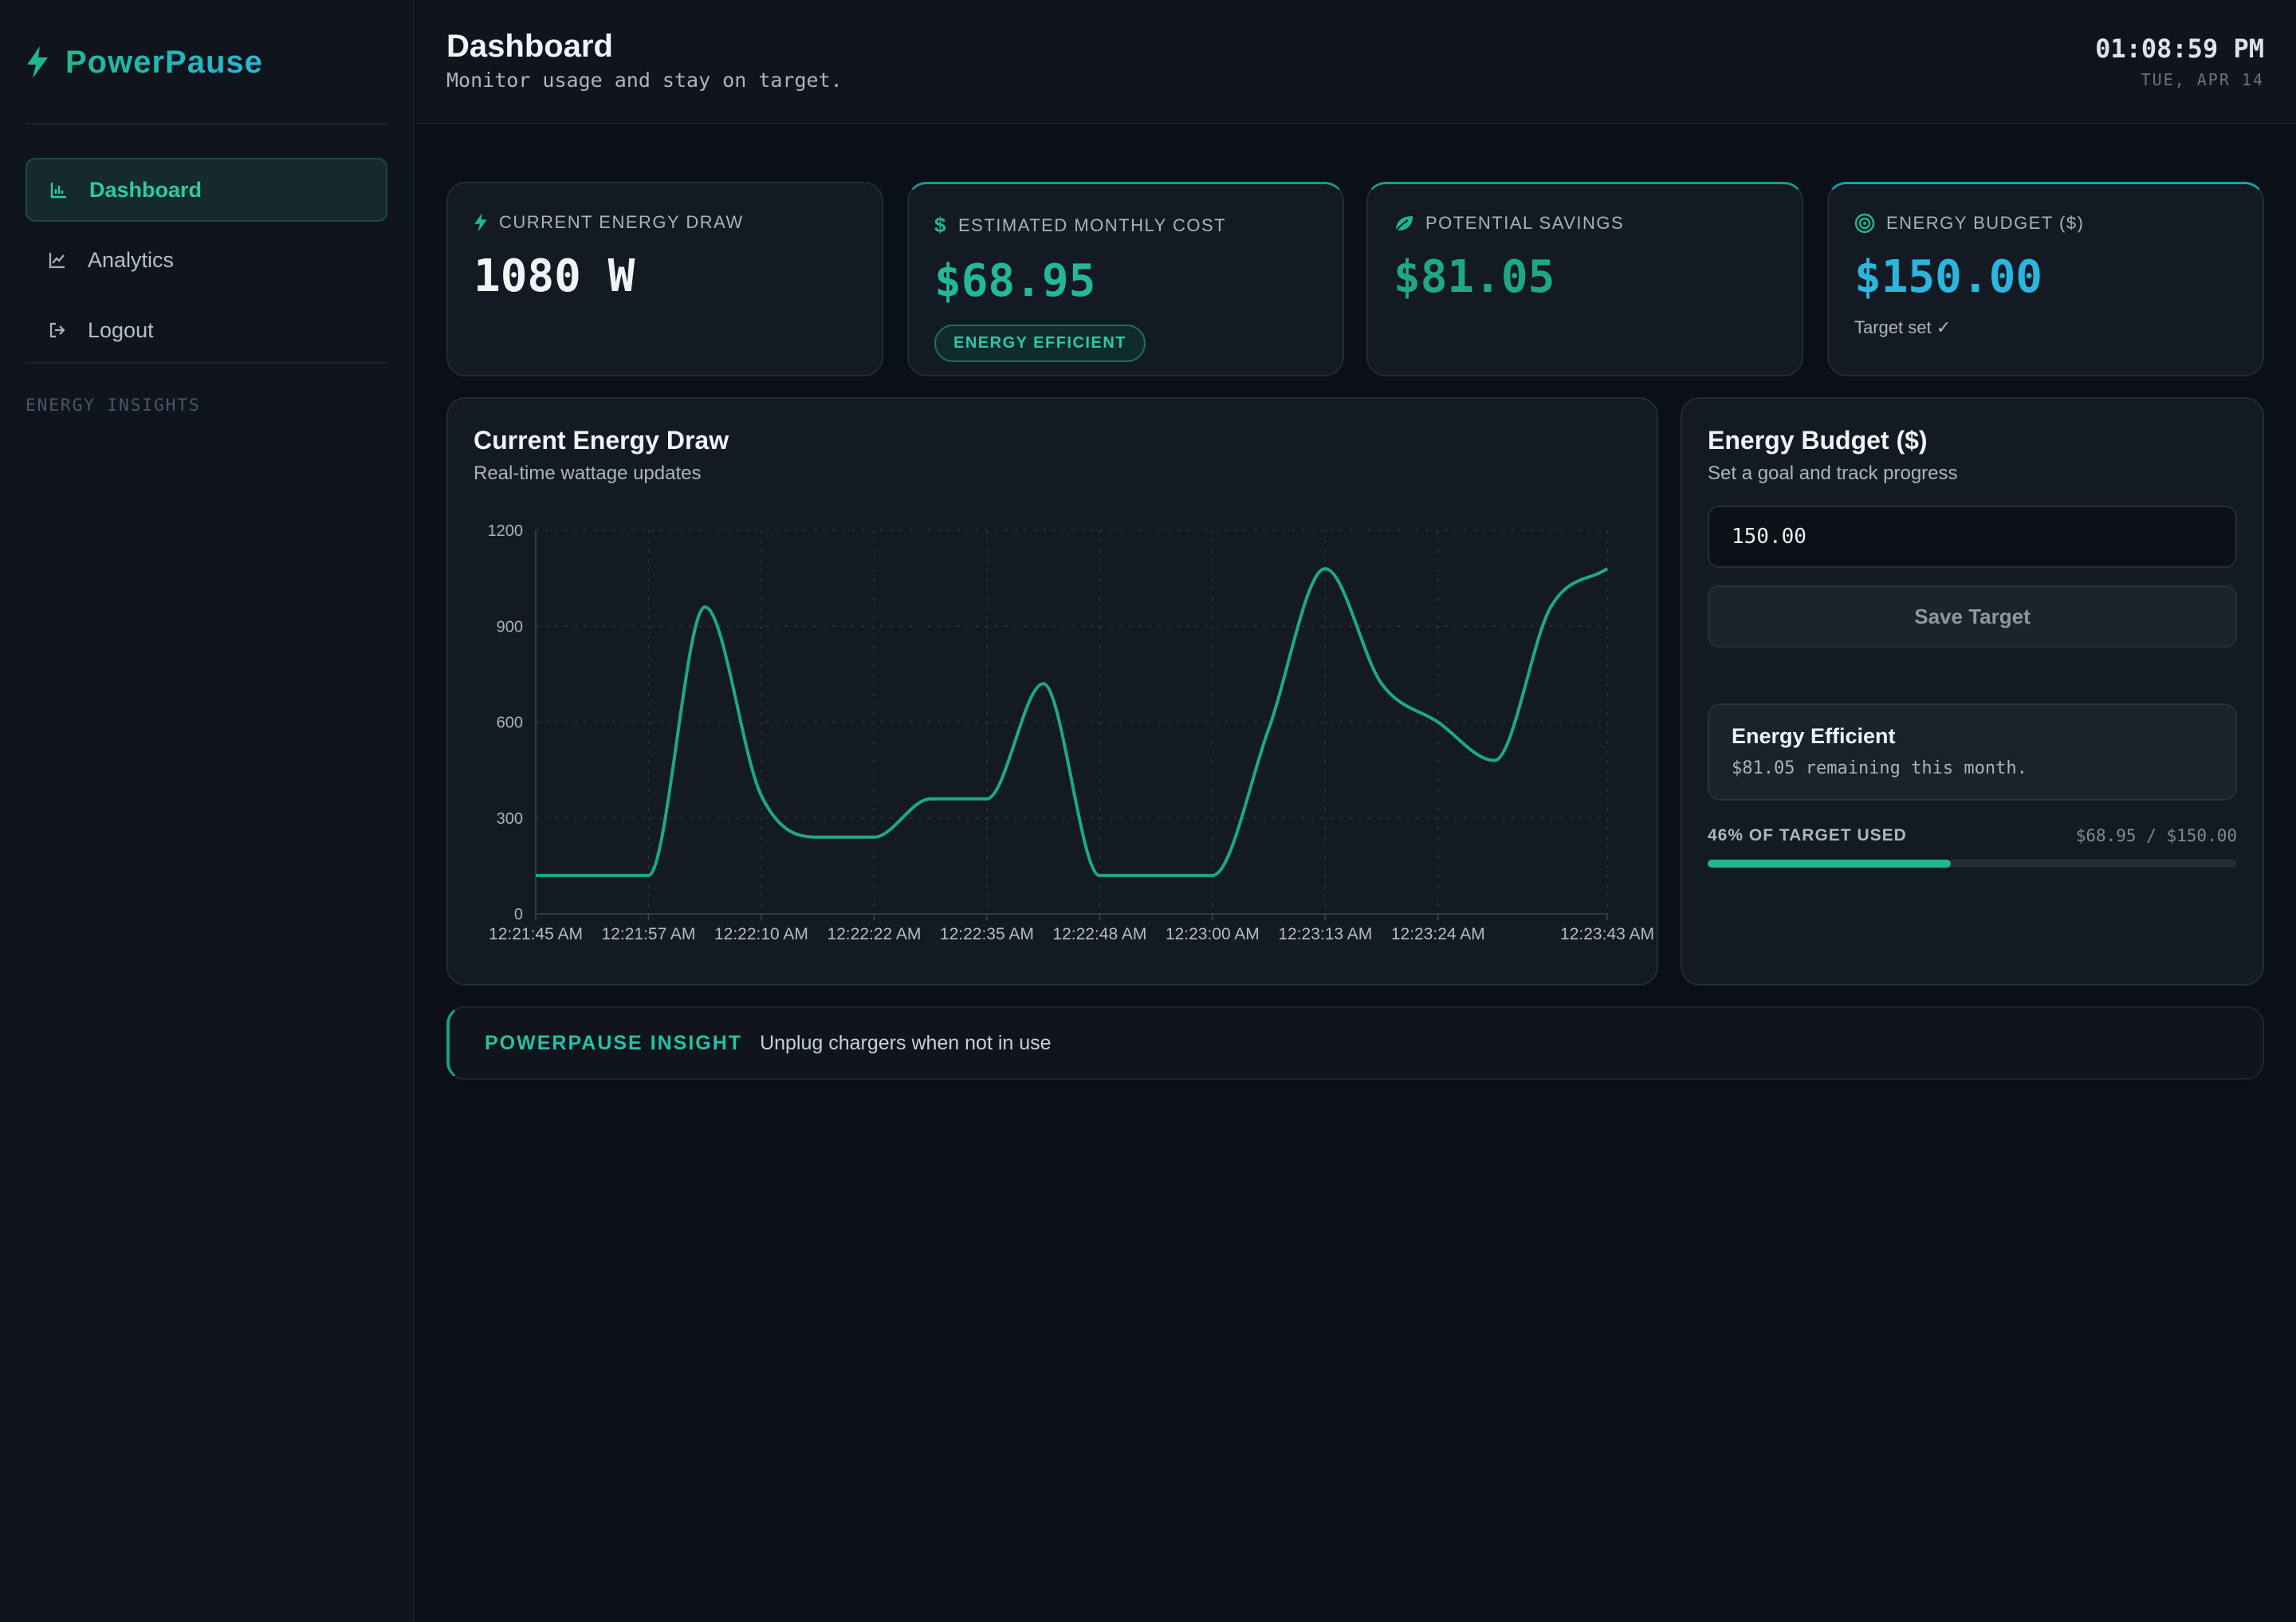 This screenshot has height=1622, width=2296. What do you see at coordinates (2179, 48) in the screenshot?
I see `clock: 01:08:59 PM` at bounding box center [2179, 48].